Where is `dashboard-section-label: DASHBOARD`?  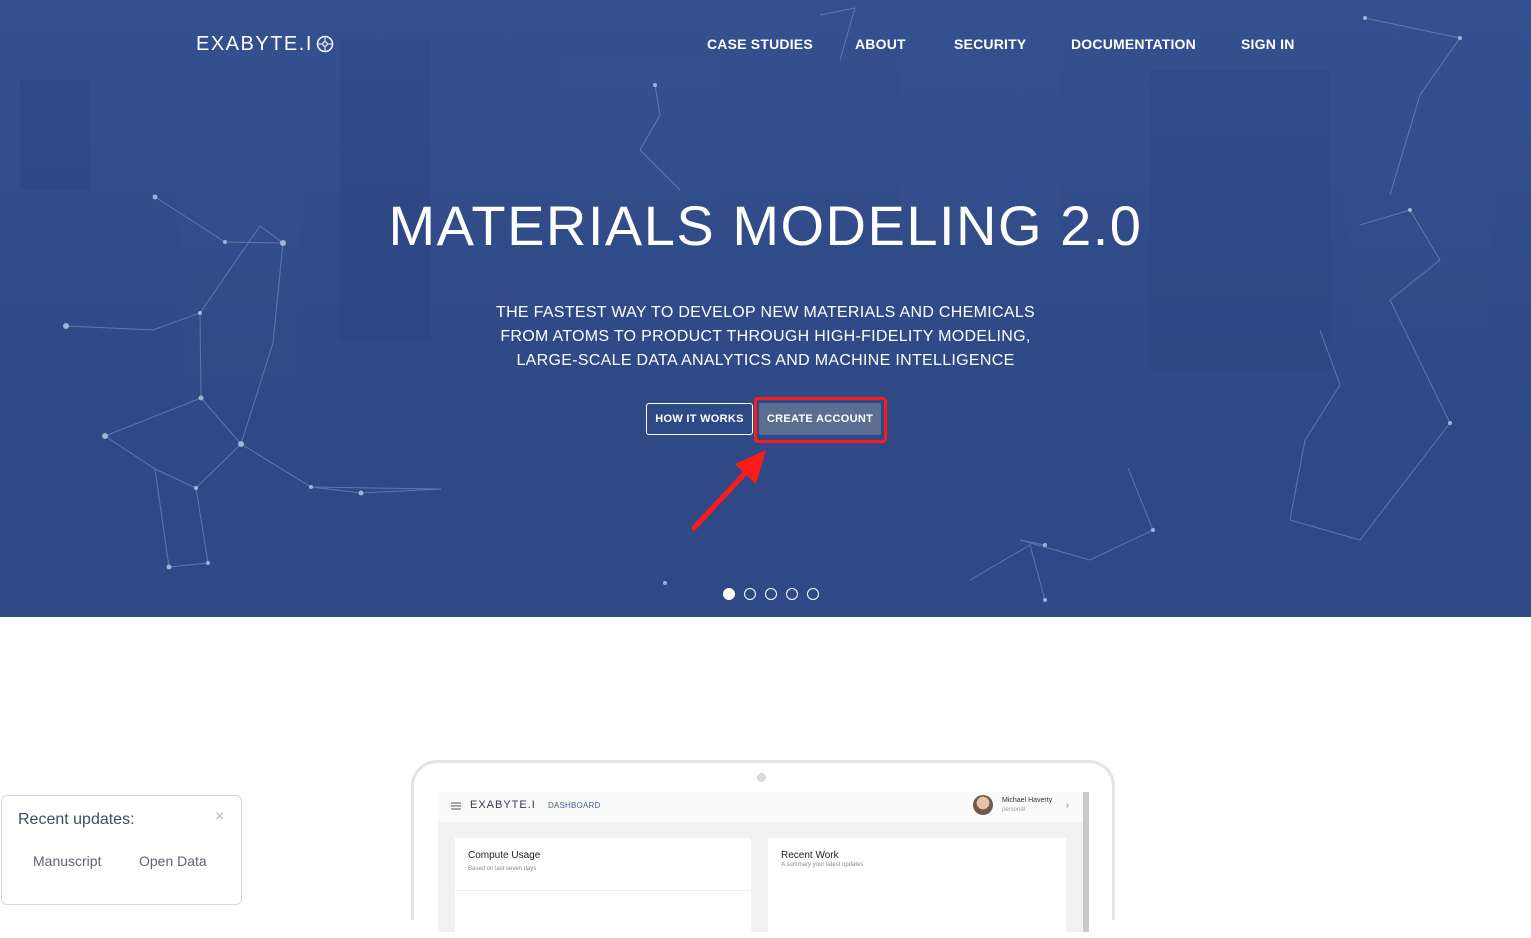
dashboard-section-label: DASHBOARD is located at coordinates (574, 805).